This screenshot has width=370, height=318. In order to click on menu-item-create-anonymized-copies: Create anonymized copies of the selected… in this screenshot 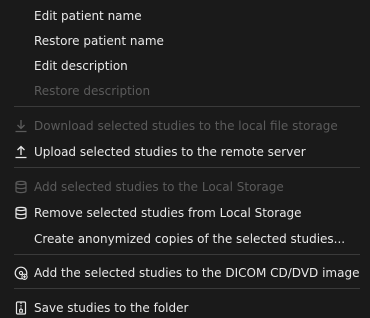, I will do `click(185, 239)`.